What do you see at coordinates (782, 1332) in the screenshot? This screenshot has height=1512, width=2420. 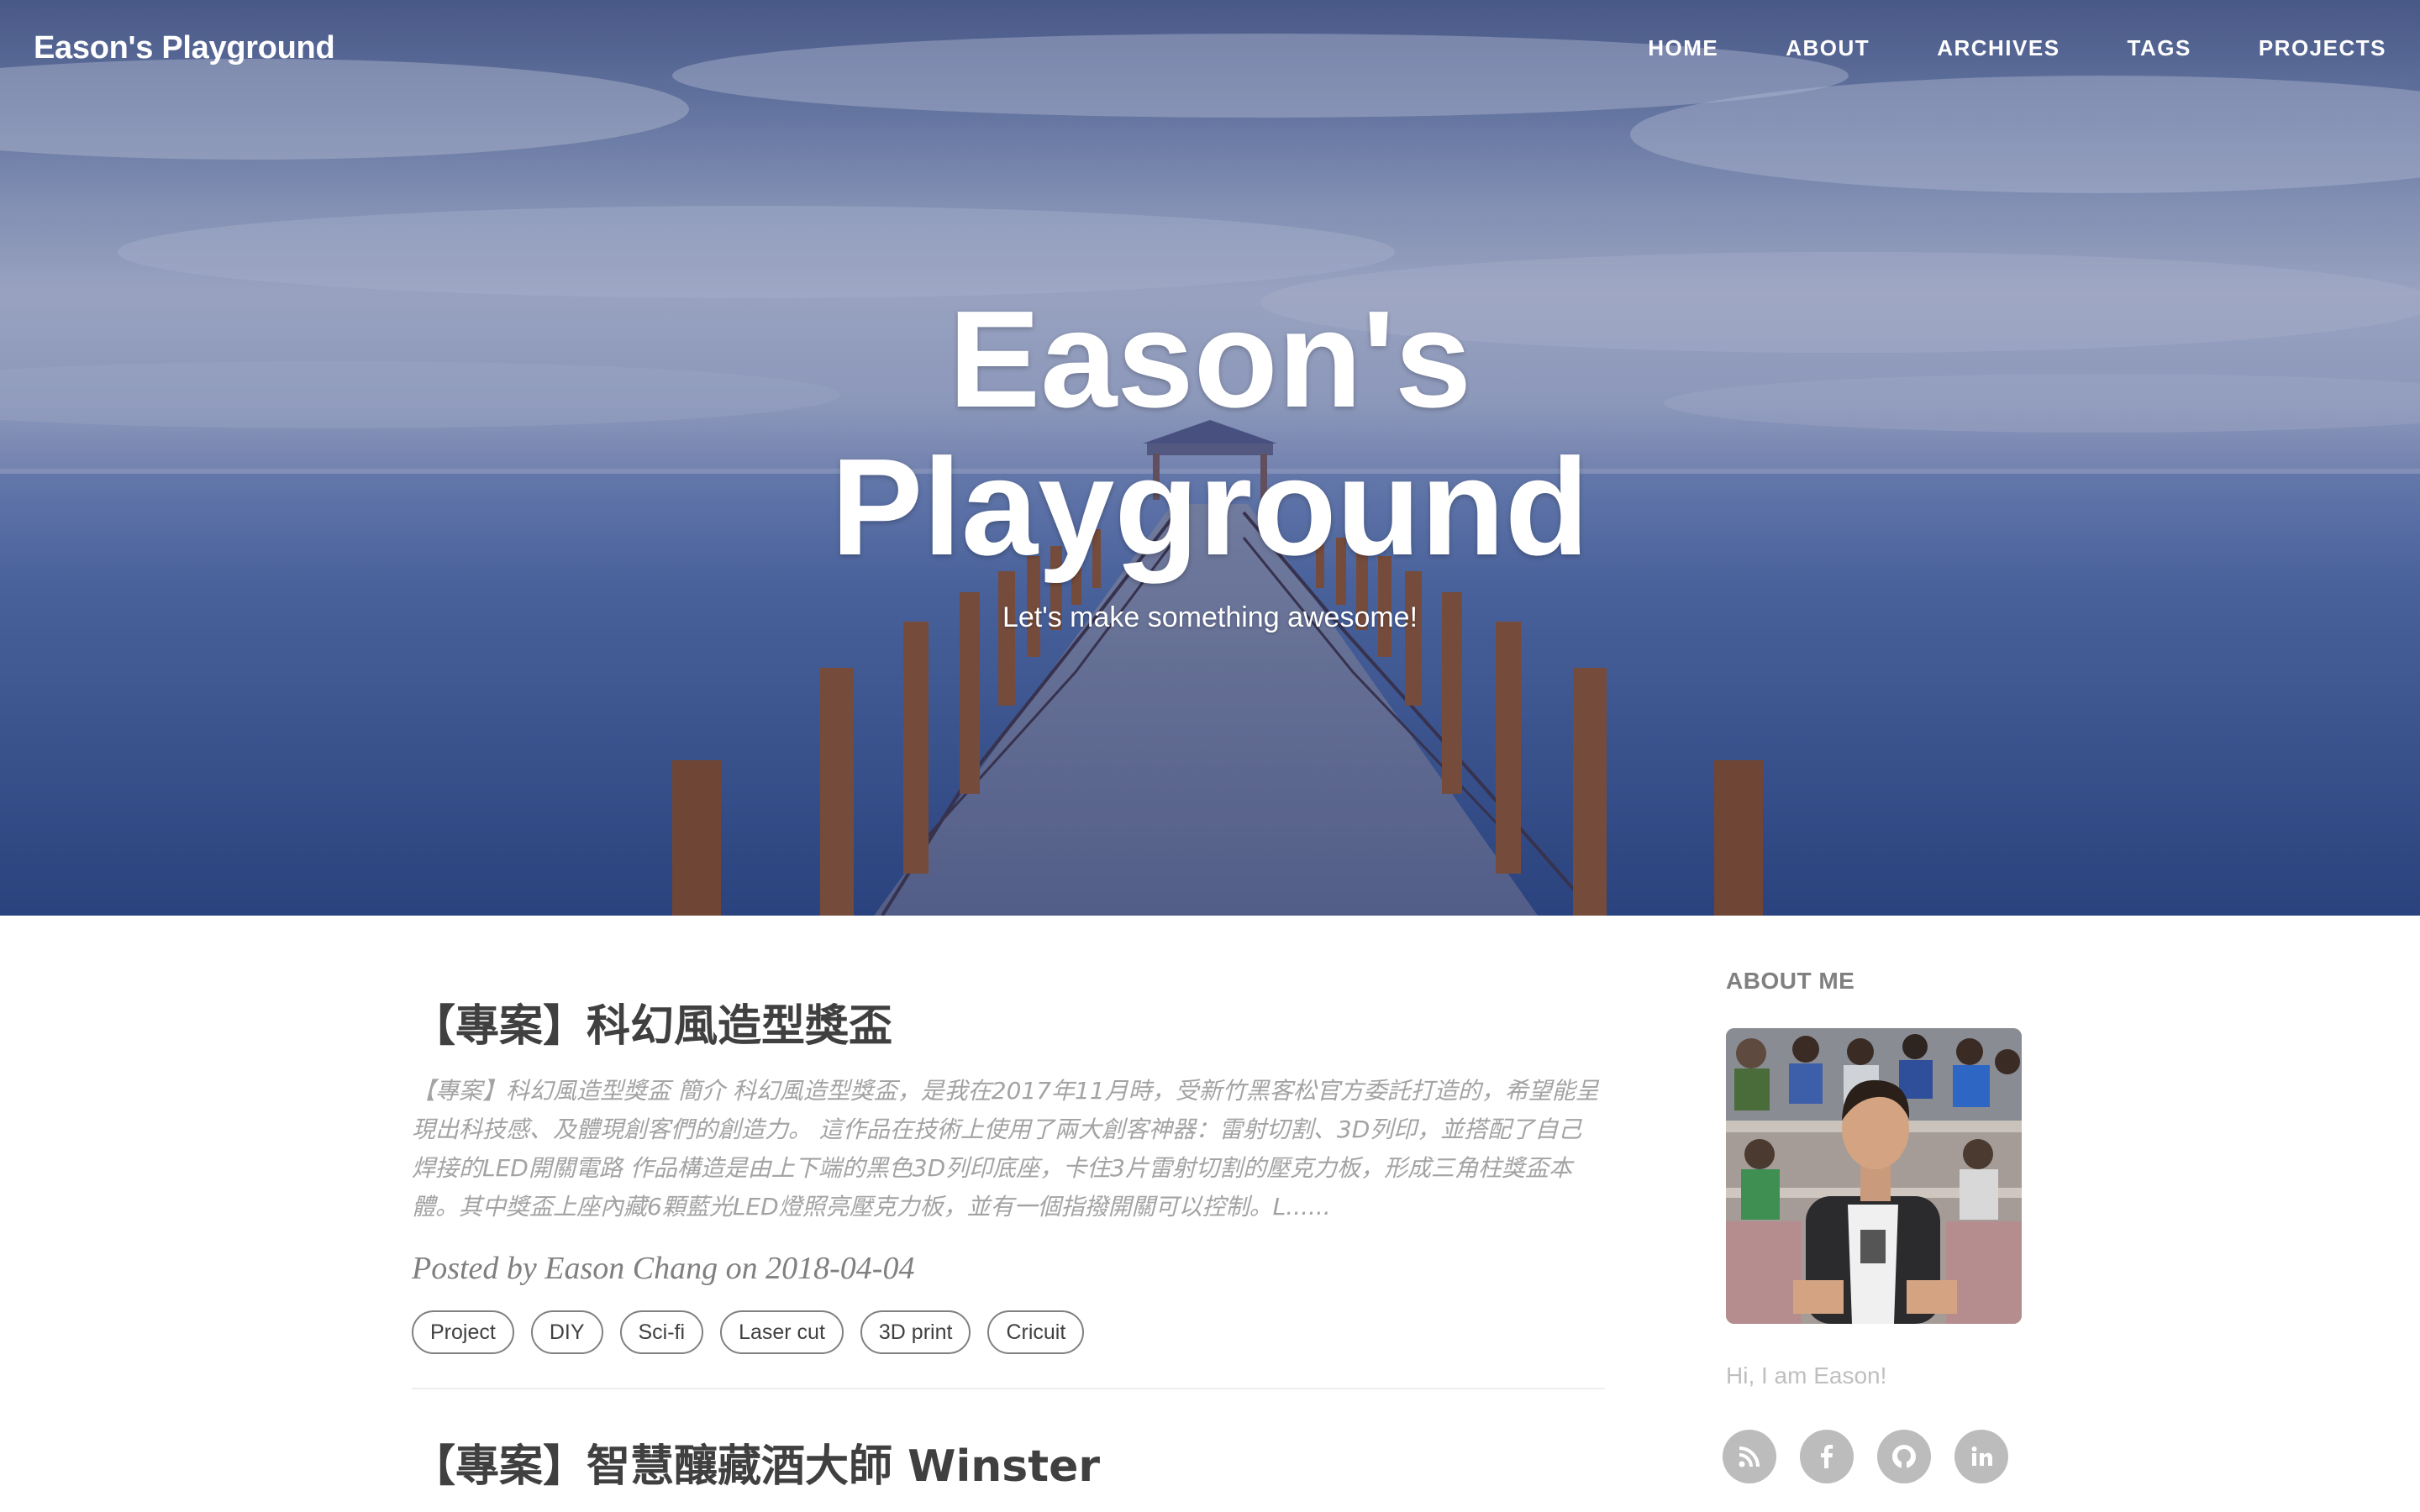 I see `tag-laser-cut: Laser cut` at bounding box center [782, 1332].